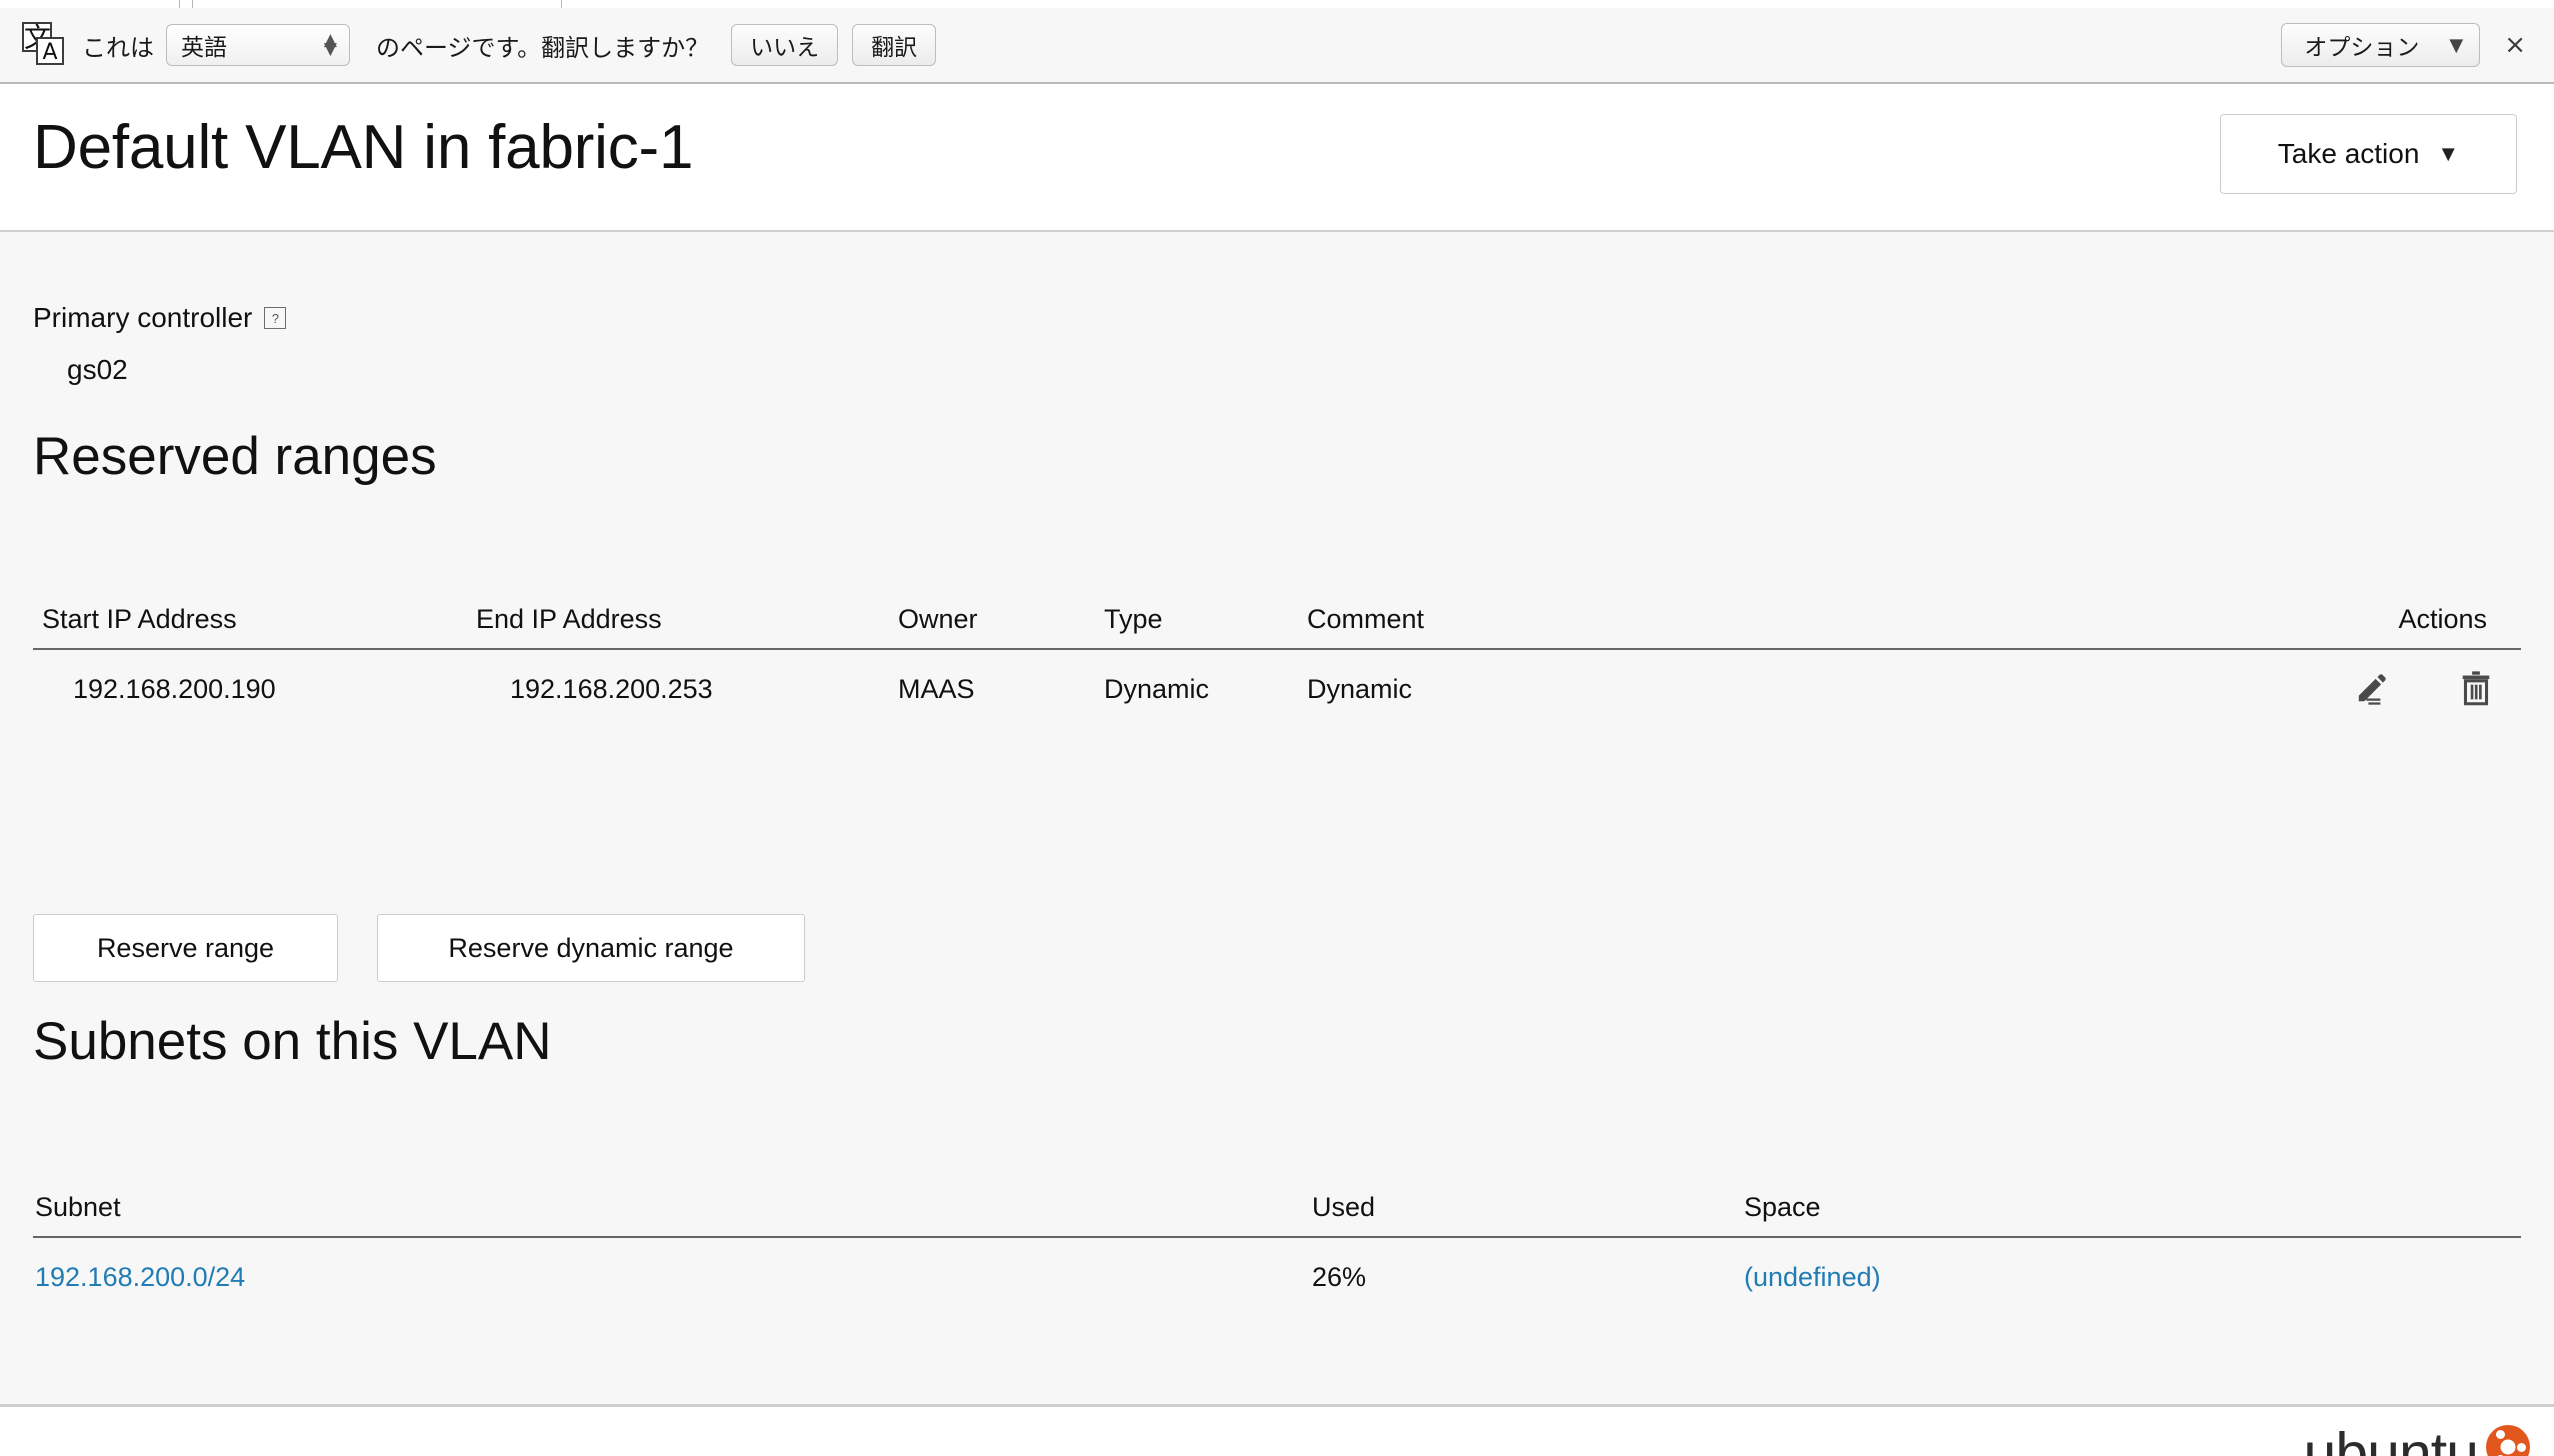 Image resolution: width=2554 pixels, height=1456 pixels. I want to click on translate-icon: 文 A, so click(45, 45).